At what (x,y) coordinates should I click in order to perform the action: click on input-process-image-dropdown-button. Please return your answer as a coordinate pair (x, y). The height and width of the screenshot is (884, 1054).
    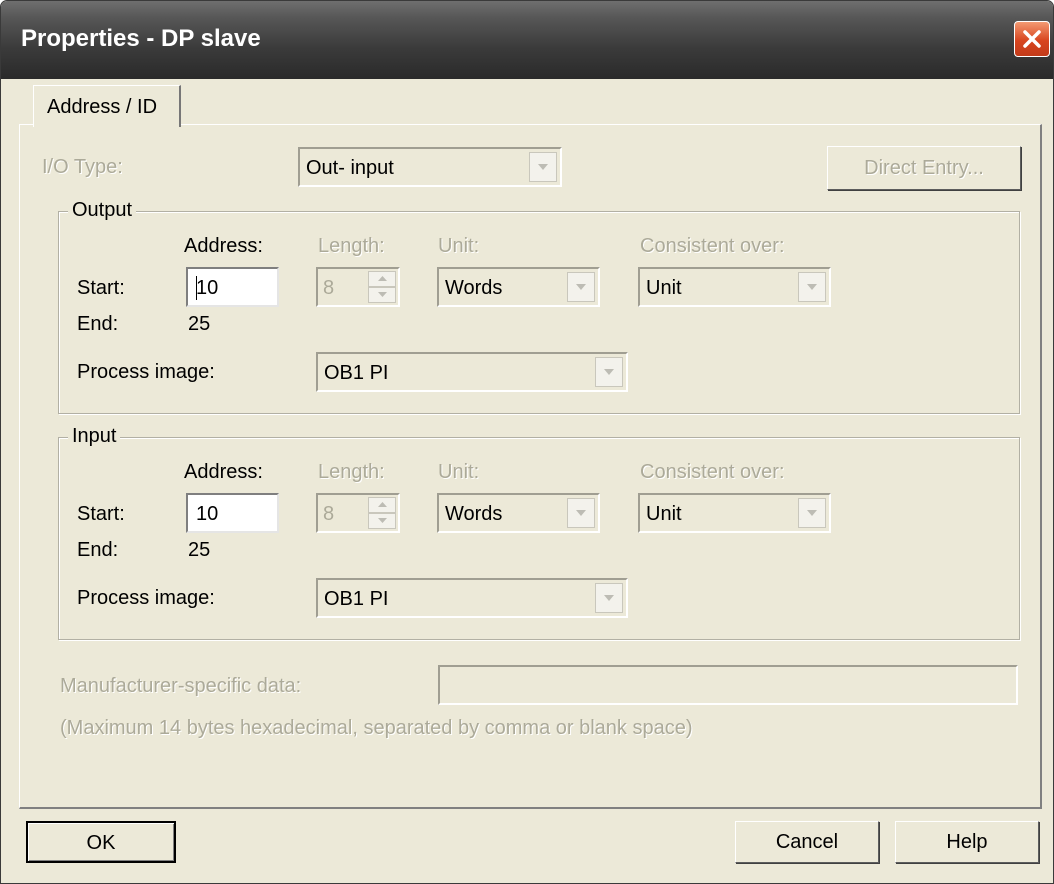
    Looking at the image, I should click on (609, 598).